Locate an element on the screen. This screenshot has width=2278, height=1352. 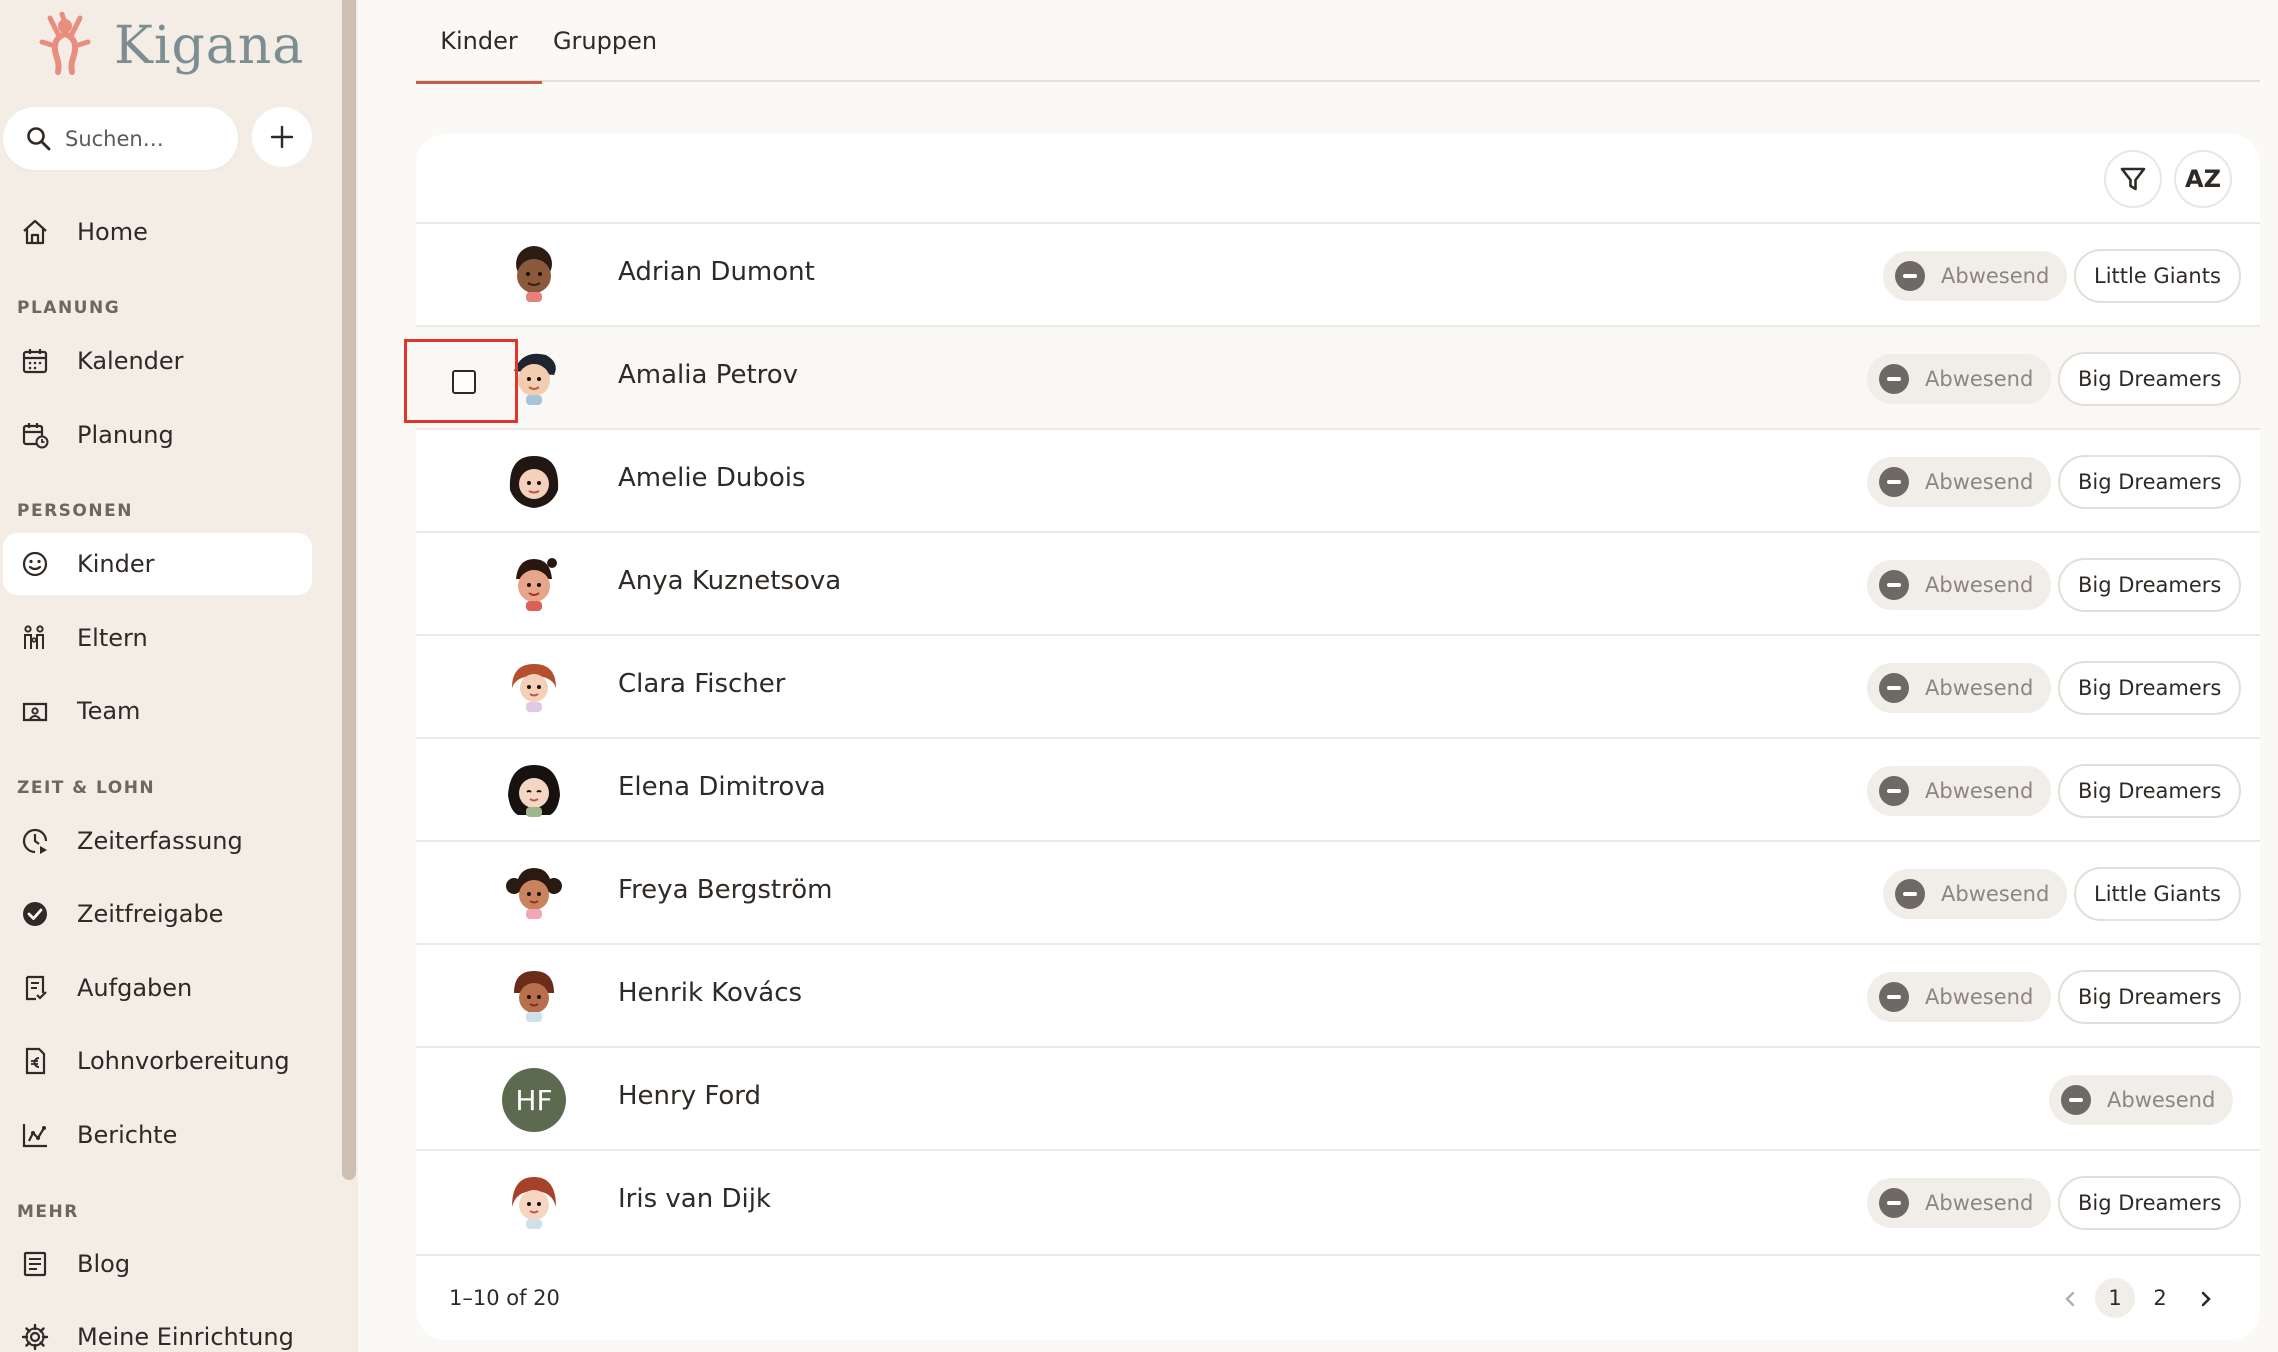
chevron-left-icon is located at coordinates (2070, 1299).